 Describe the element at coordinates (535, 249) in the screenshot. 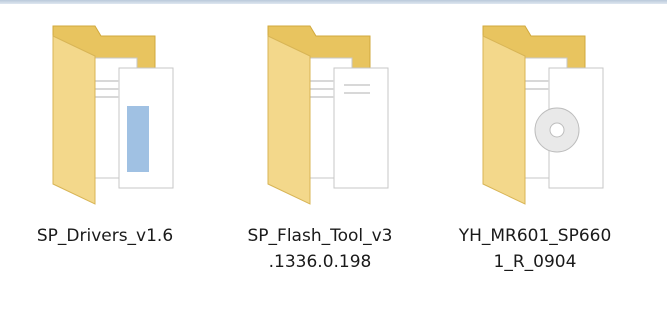

I see `folder-name-label: YH_MR601_SP660 1_R_0904` at that location.